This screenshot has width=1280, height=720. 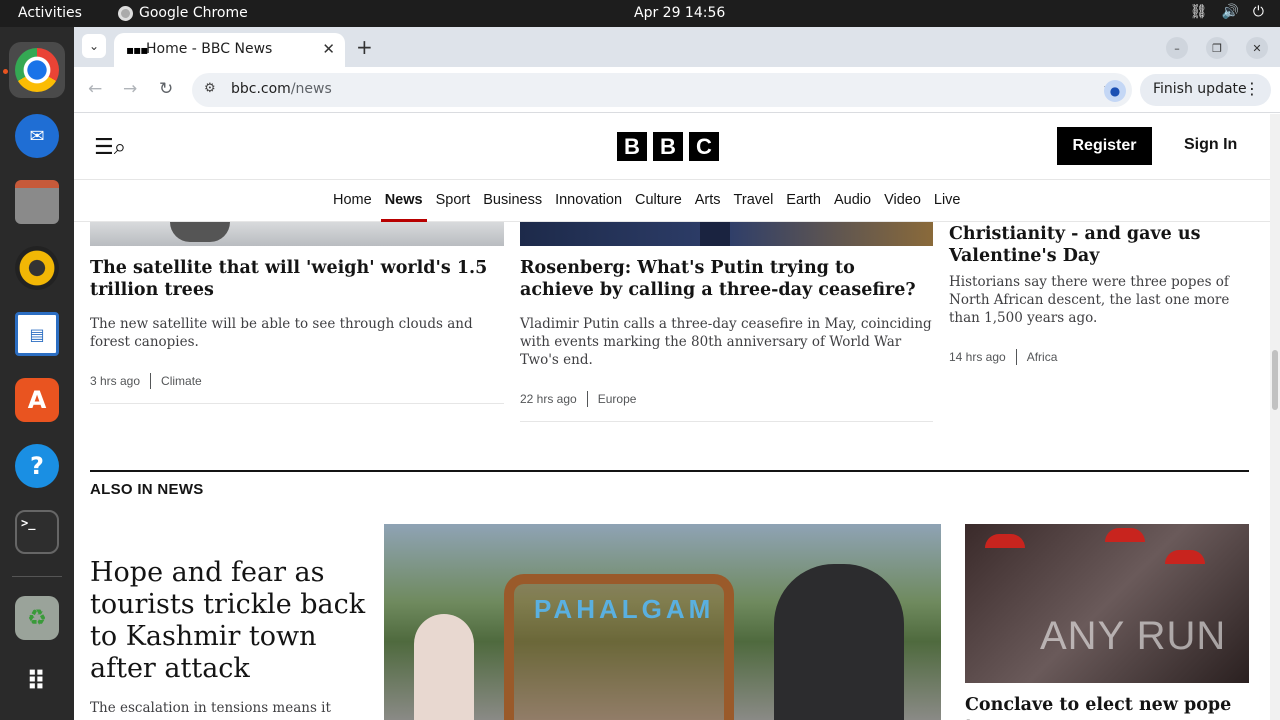 What do you see at coordinates (352, 200) in the screenshot?
I see `nav-home: Home` at bounding box center [352, 200].